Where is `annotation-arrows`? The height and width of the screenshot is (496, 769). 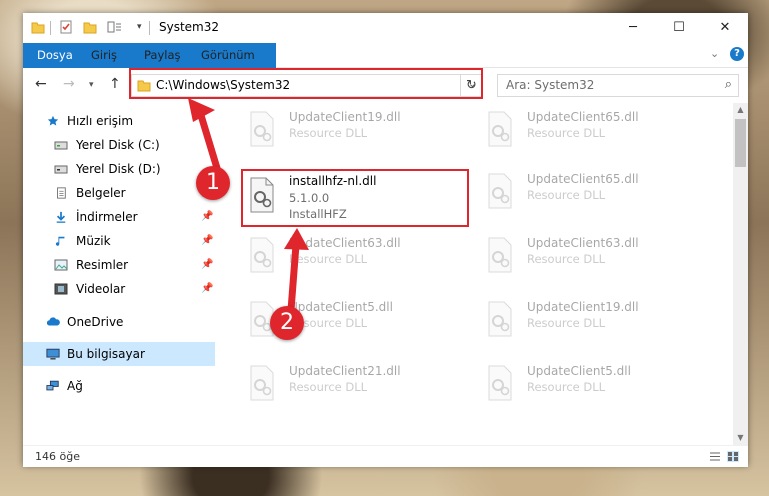 annotation-arrows is located at coordinates (248, 206).